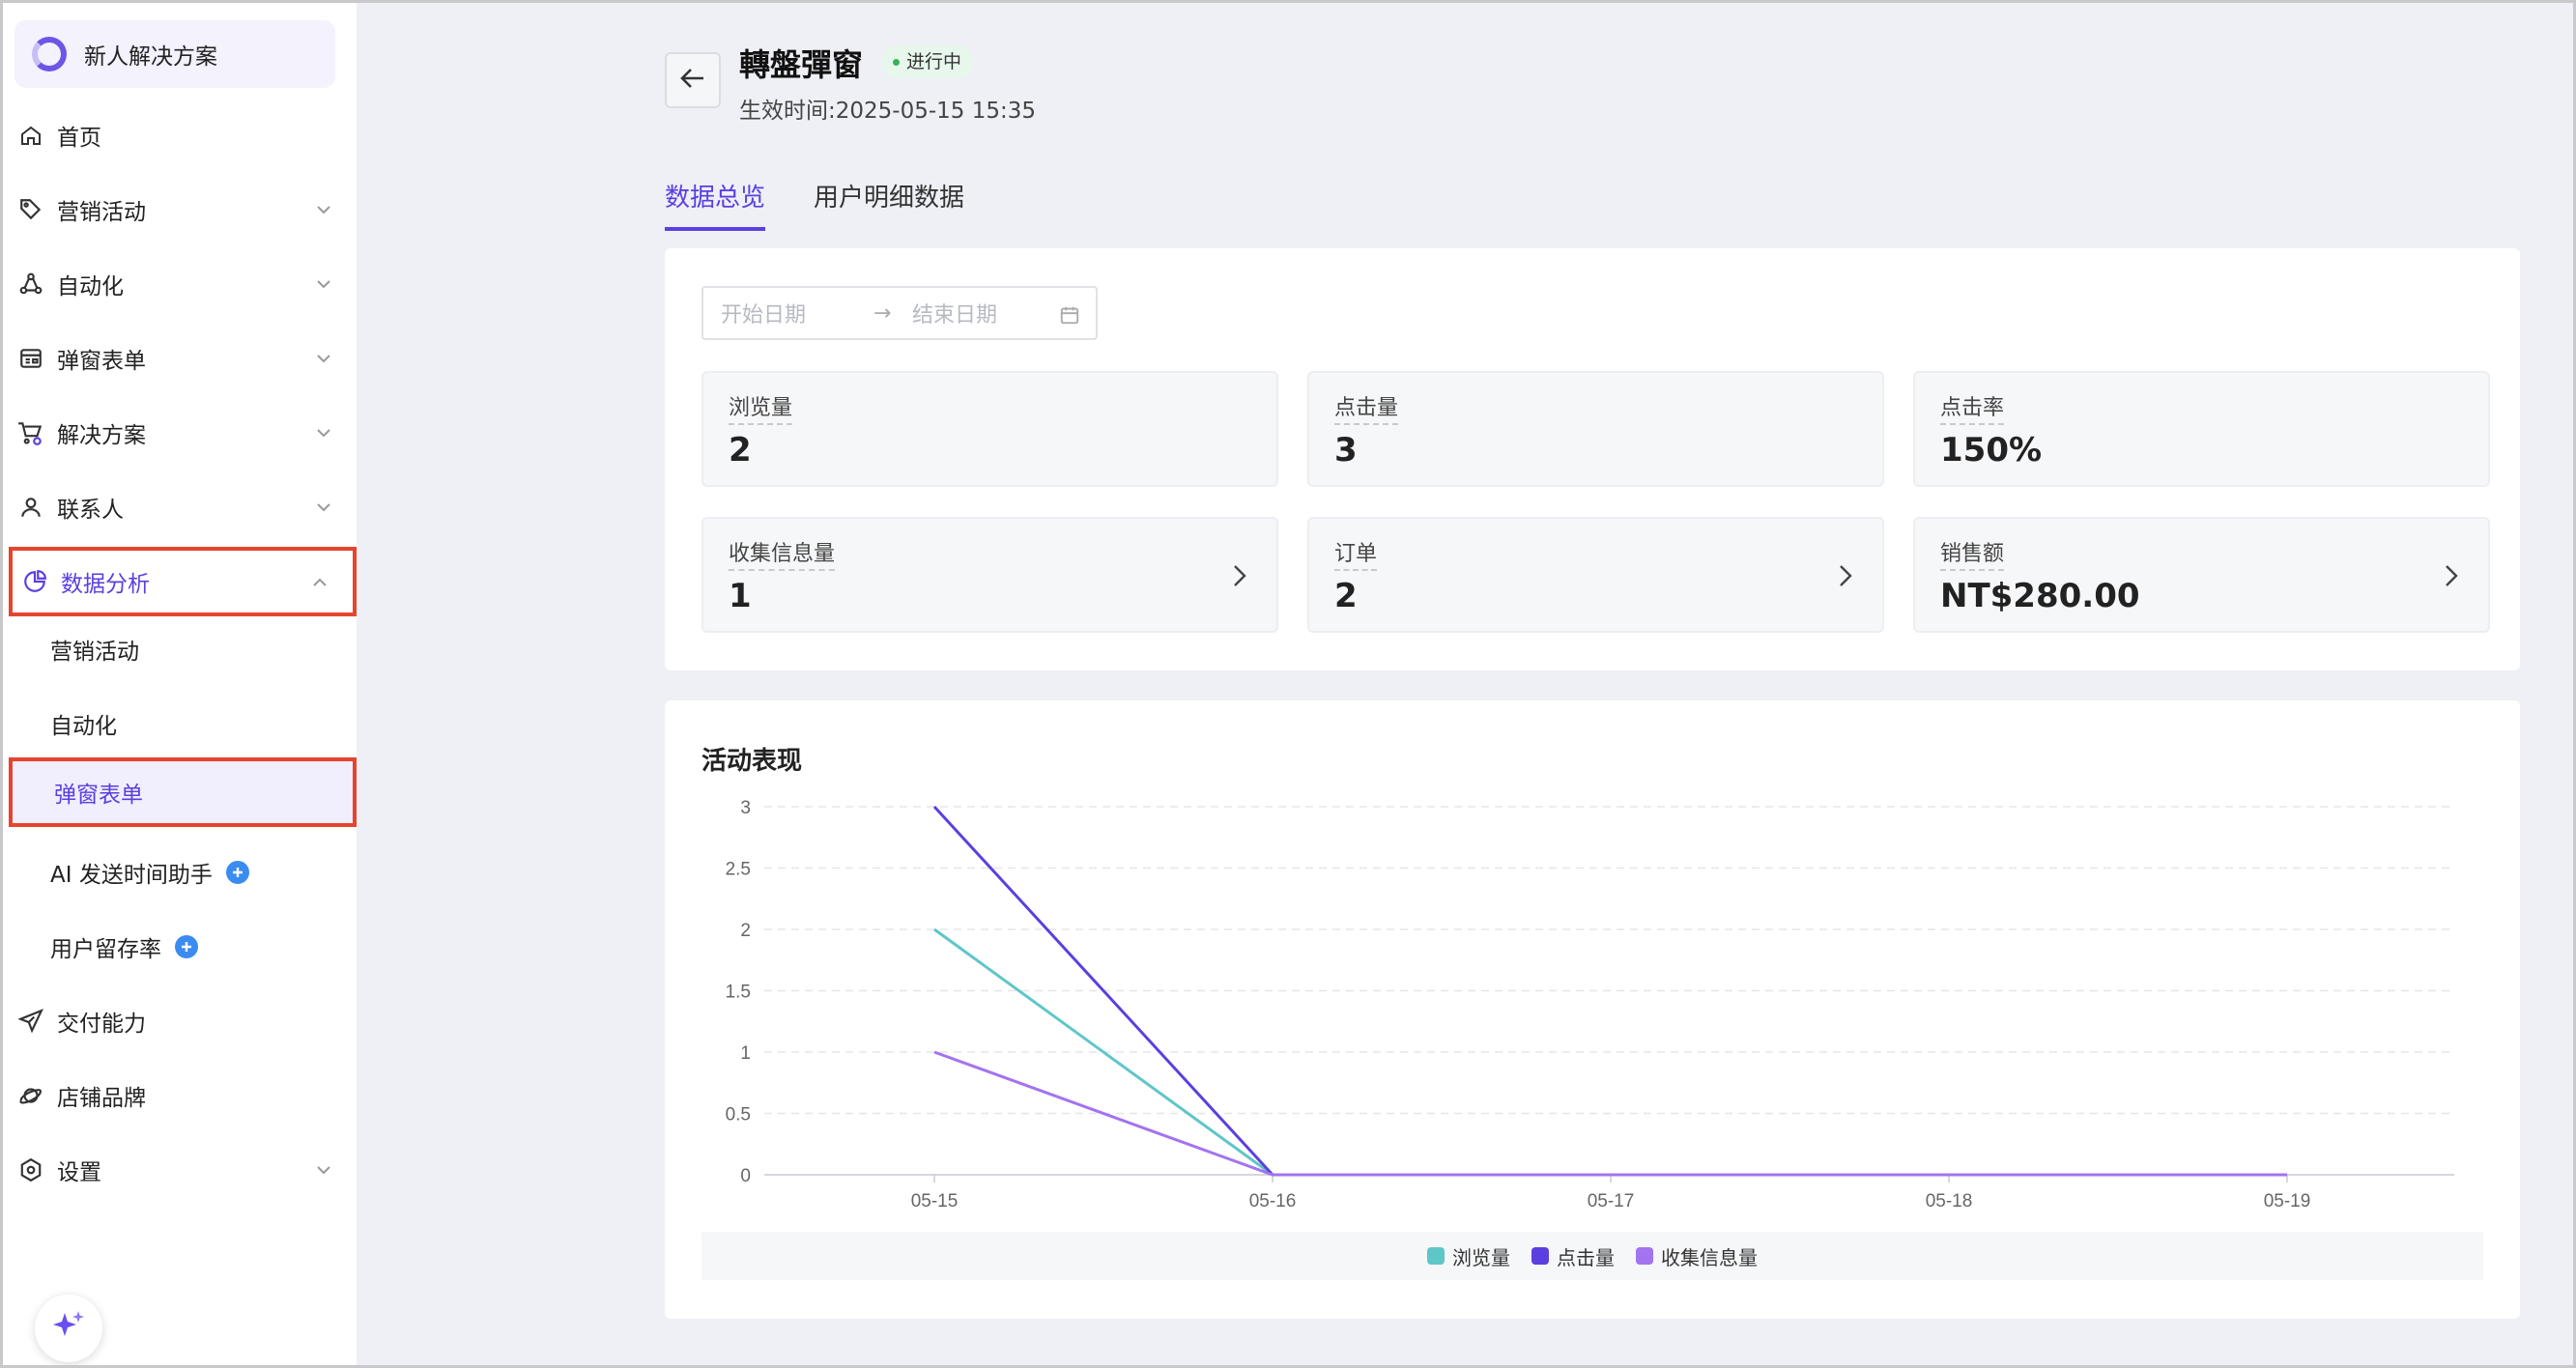 This screenshot has height=1368, width=2576. Describe the element at coordinates (180, 210) in the screenshot. I see `sidebar-item-marketing: 营销活动` at that location.